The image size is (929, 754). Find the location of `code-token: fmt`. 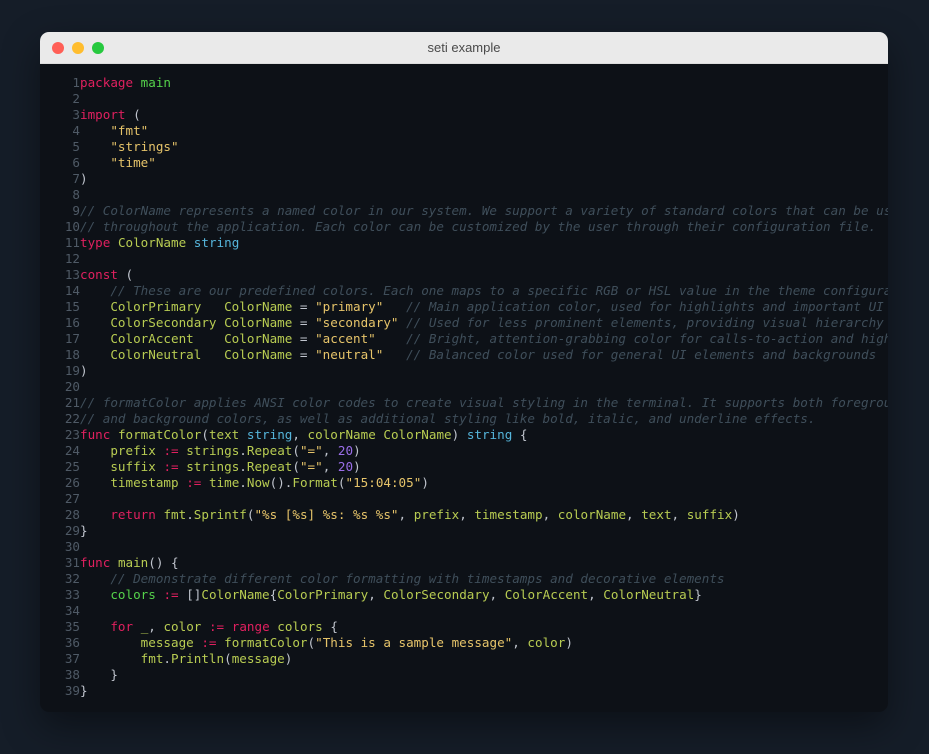

code-token: fmt is located at coordinates (152, 658).